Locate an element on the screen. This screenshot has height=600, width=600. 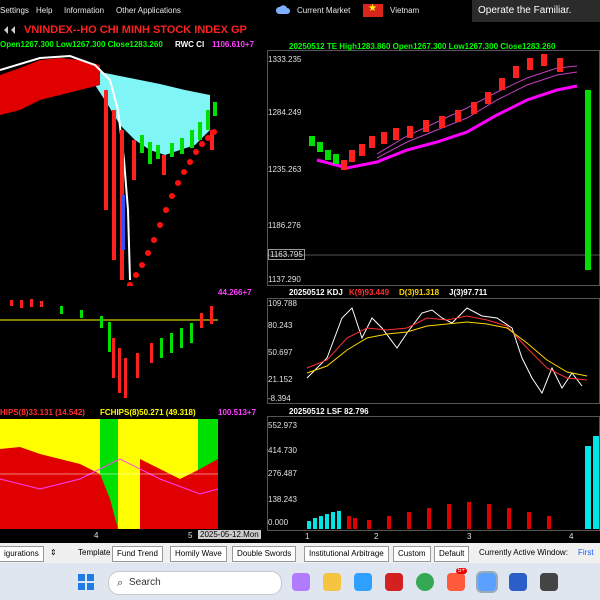
country-label: Vietnam is located at coordinates (404, 10).